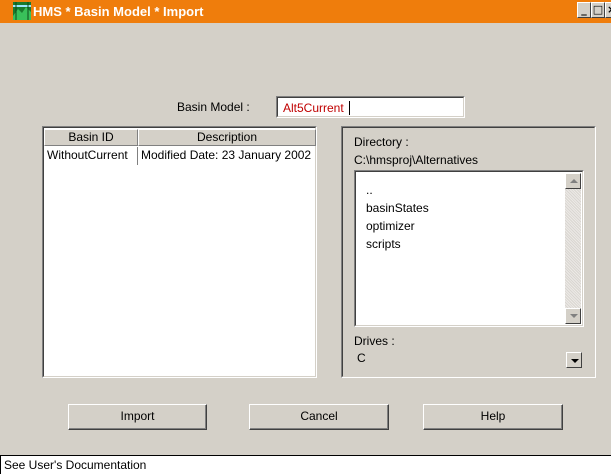  Describe the element at coordinates (493, 417) in the screenshot. I see `help-button: Help` at that location.